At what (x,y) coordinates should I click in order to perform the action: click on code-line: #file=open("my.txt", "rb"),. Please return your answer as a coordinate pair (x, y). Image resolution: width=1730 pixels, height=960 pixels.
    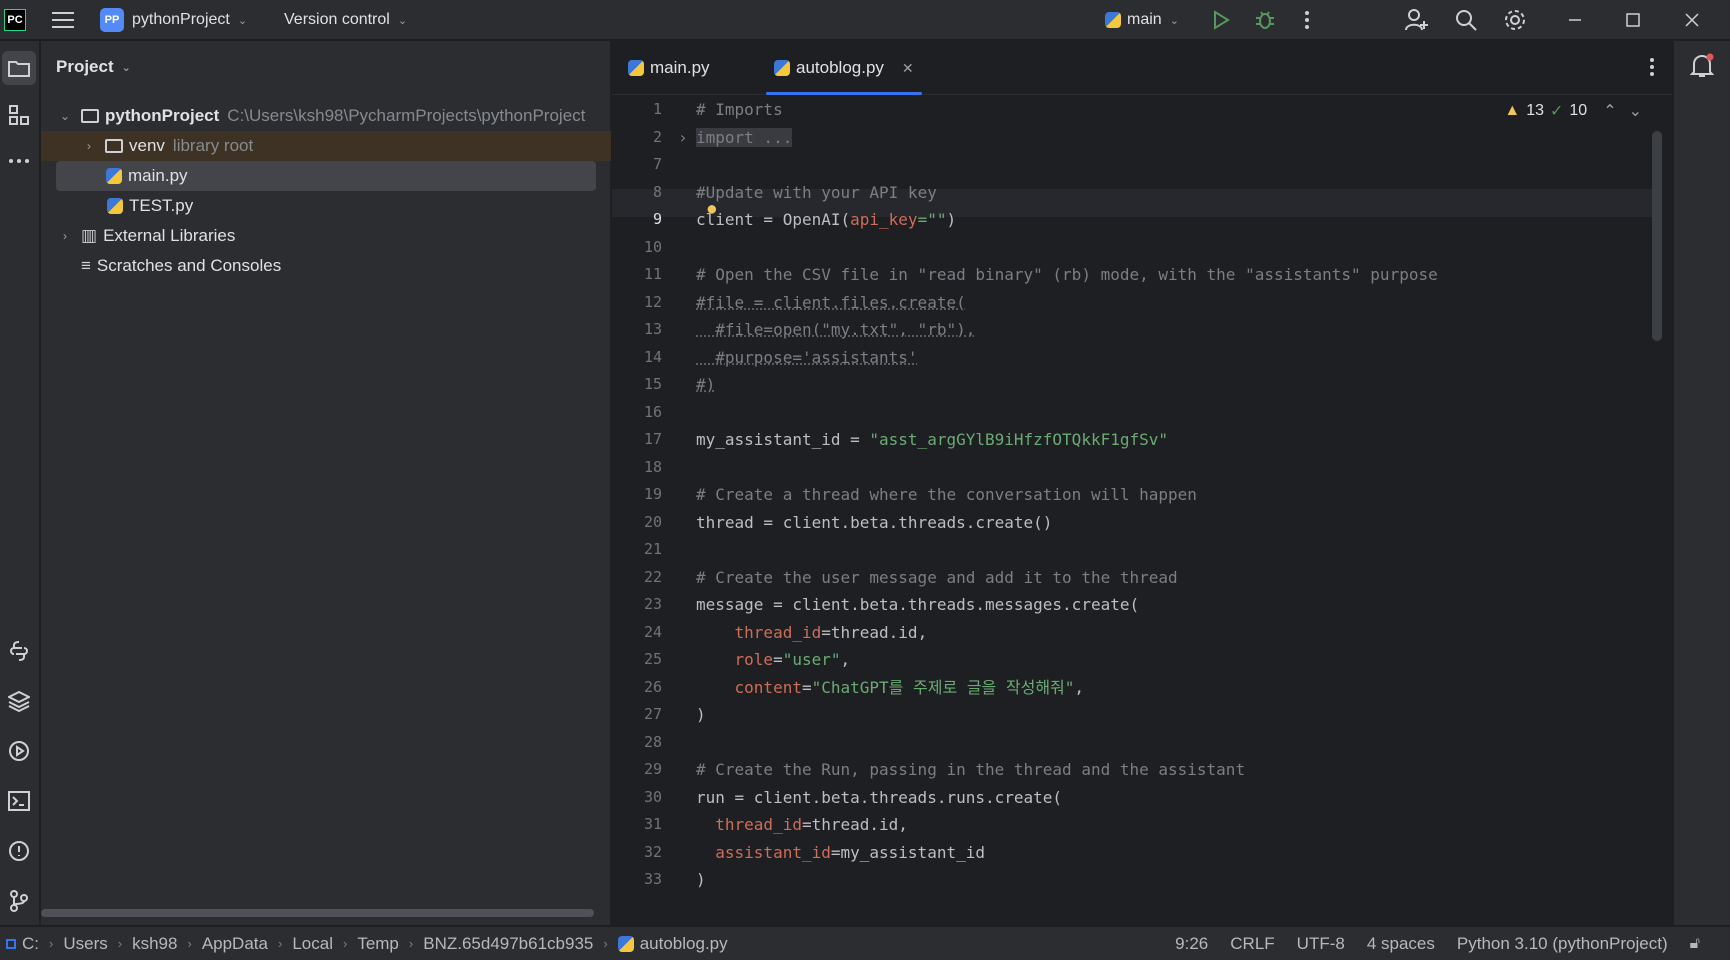
    Looking at the image, I should click on (835, 330).